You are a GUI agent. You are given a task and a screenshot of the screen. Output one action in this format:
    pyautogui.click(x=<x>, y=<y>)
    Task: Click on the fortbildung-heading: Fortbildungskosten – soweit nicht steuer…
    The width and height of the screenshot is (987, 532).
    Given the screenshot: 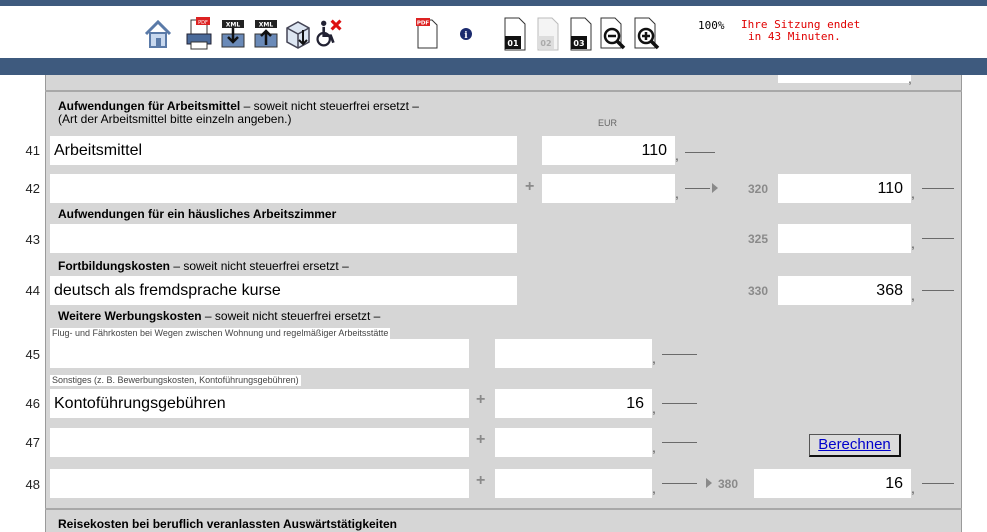 What is the action you would take?
    pyautogui.click(x=203, y=266)
    